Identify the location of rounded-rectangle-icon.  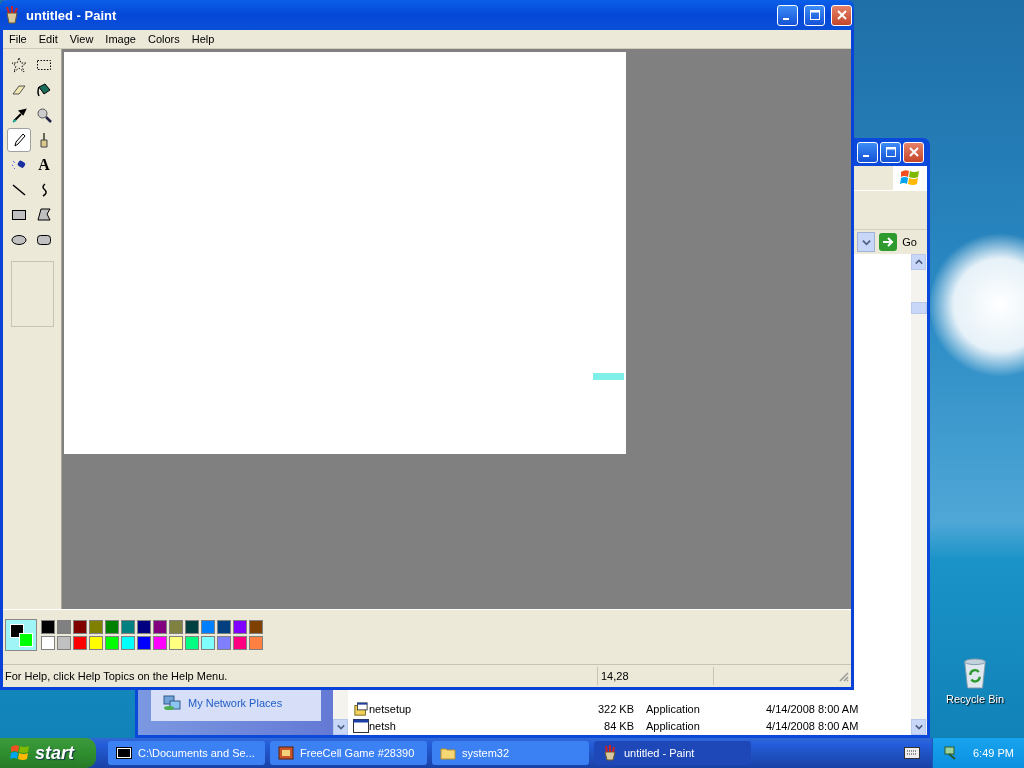
(44, 240).